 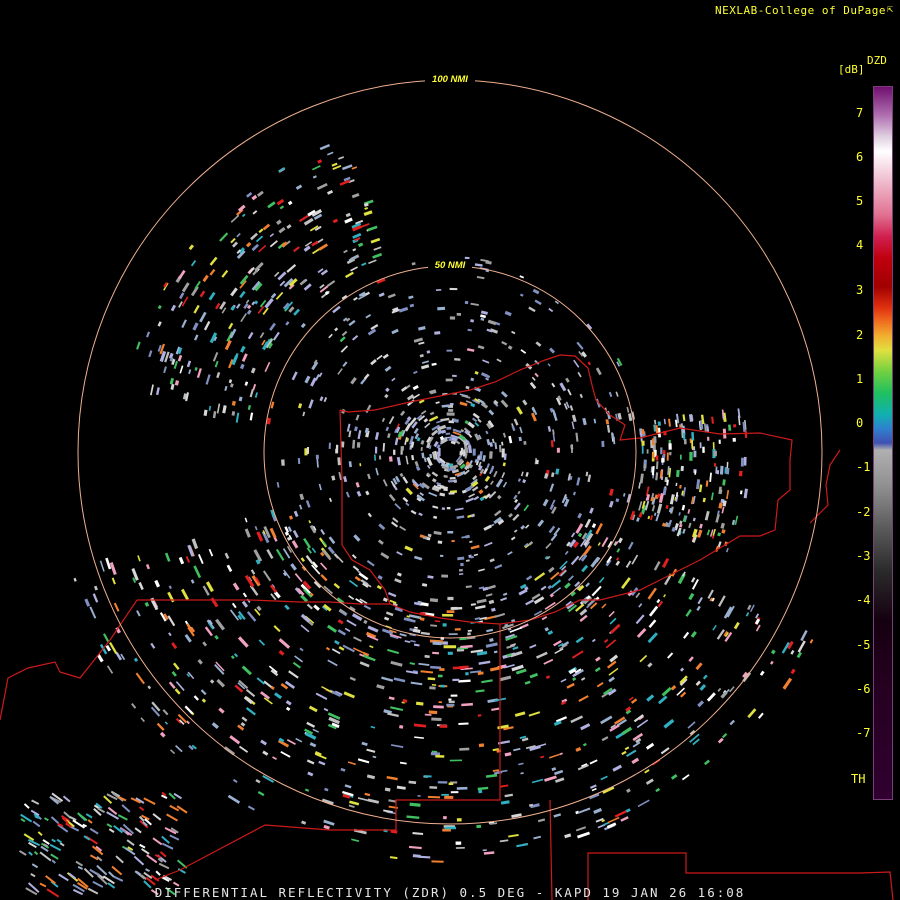 What do you see at coordinates (860, 335) in the screenshot?
I see `colorbar-label: 2` at bounding box center [860, 335].